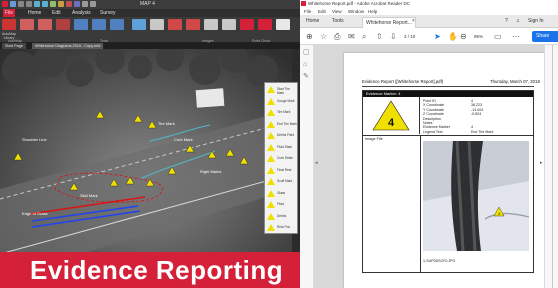 Image resolution: width=558 pixels, height=288 pixels. I want to click on legend-row: Start Tire Mark, so click(282, 90).